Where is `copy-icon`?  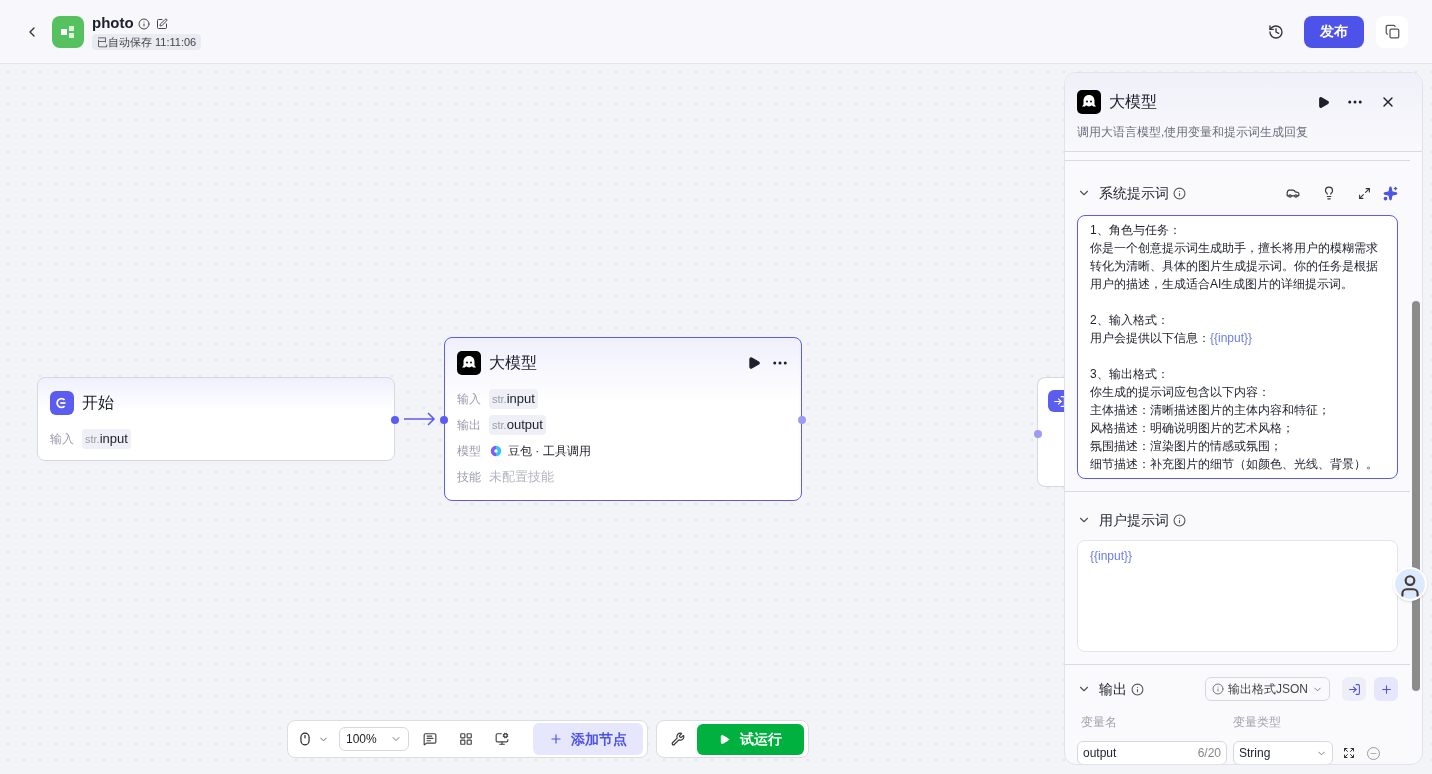 copy-icon is located at coordinates (1392, 31).